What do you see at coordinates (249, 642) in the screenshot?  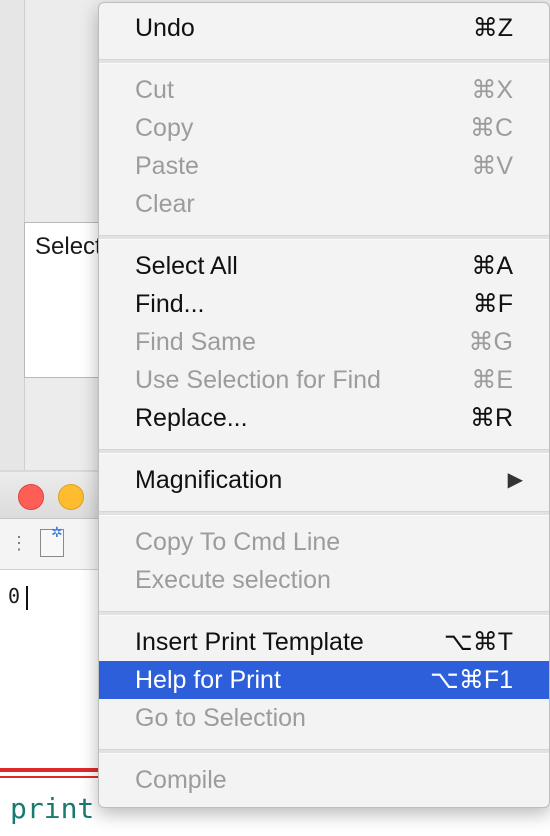 I see `menu-item-label: Insert Print Template` at bounding box center [249, 642].